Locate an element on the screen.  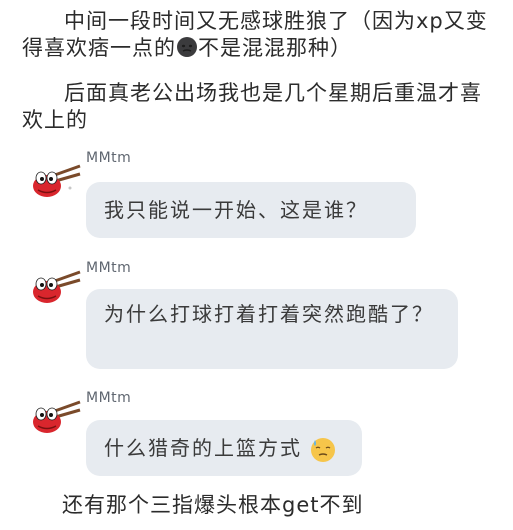
post-paragraph-3: 还有那个三指爆头根本get不到 is located at coordinates (213, 505).